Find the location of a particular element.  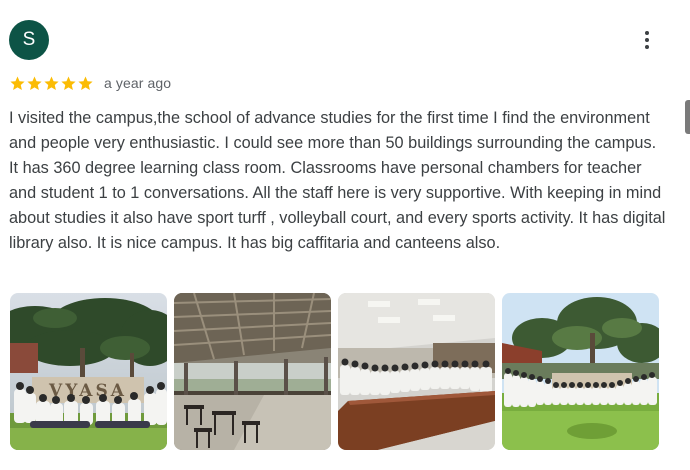

review-photo-group-sign: VYASA is located at coordinates (88, 371).